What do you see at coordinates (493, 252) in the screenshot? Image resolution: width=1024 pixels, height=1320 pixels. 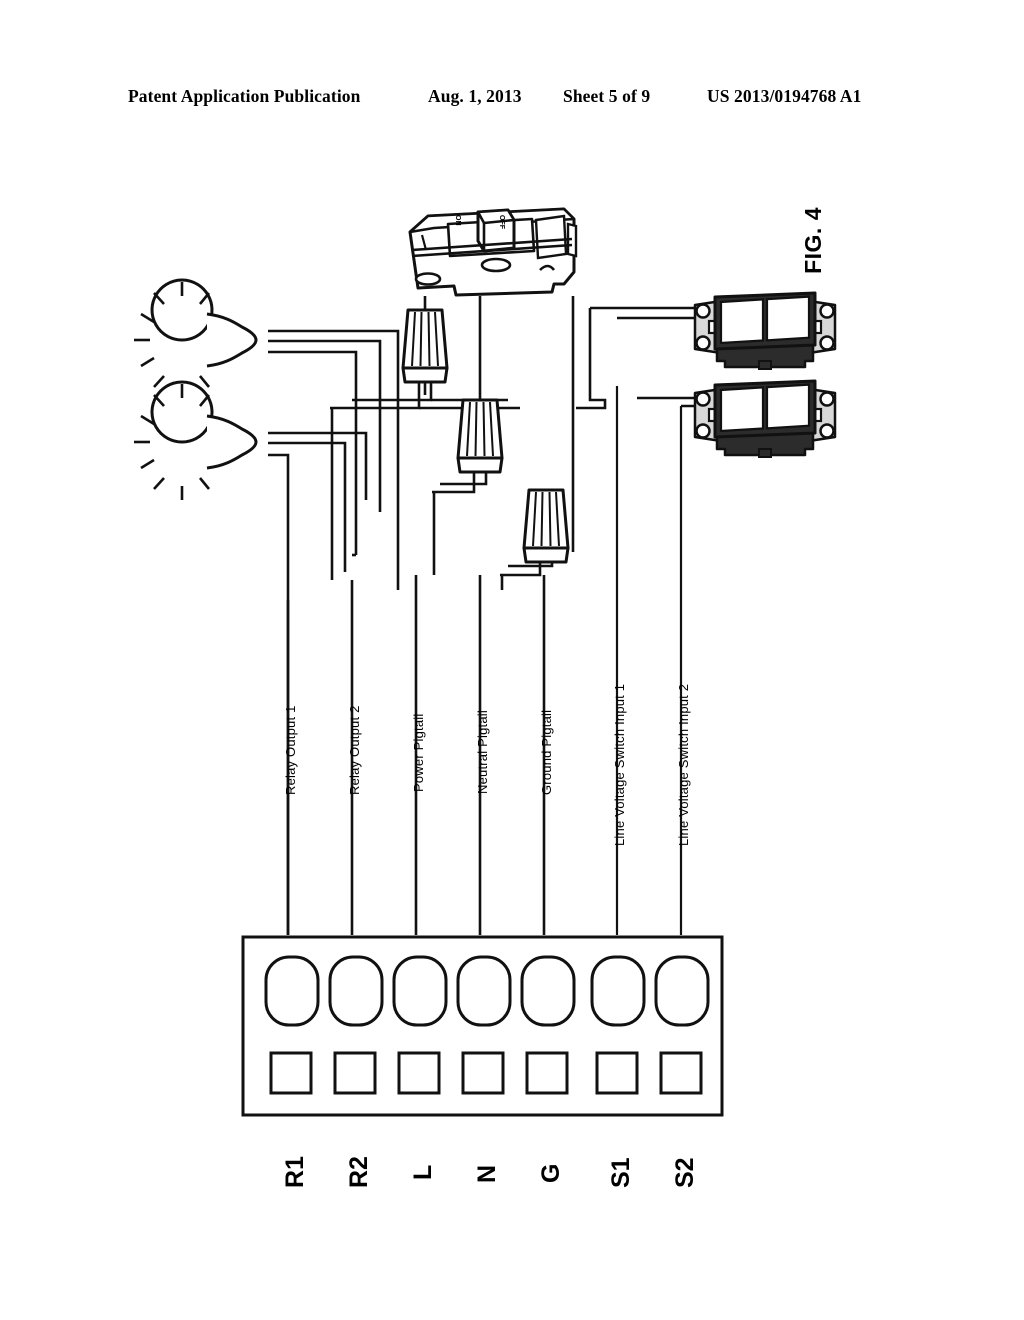 I see `circuit-breaker` at bounding box center [493, 252].